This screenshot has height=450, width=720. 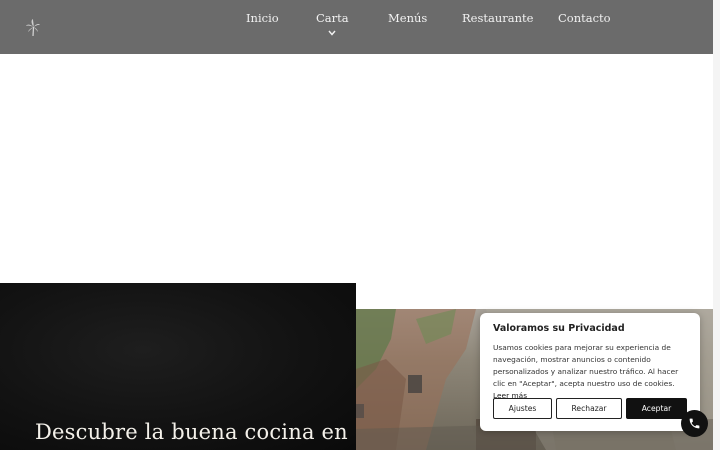 What do you see at coordinates (332, 33) in the screenshot?
I see `chevron-down-icon` at bounding box center [332, 33].